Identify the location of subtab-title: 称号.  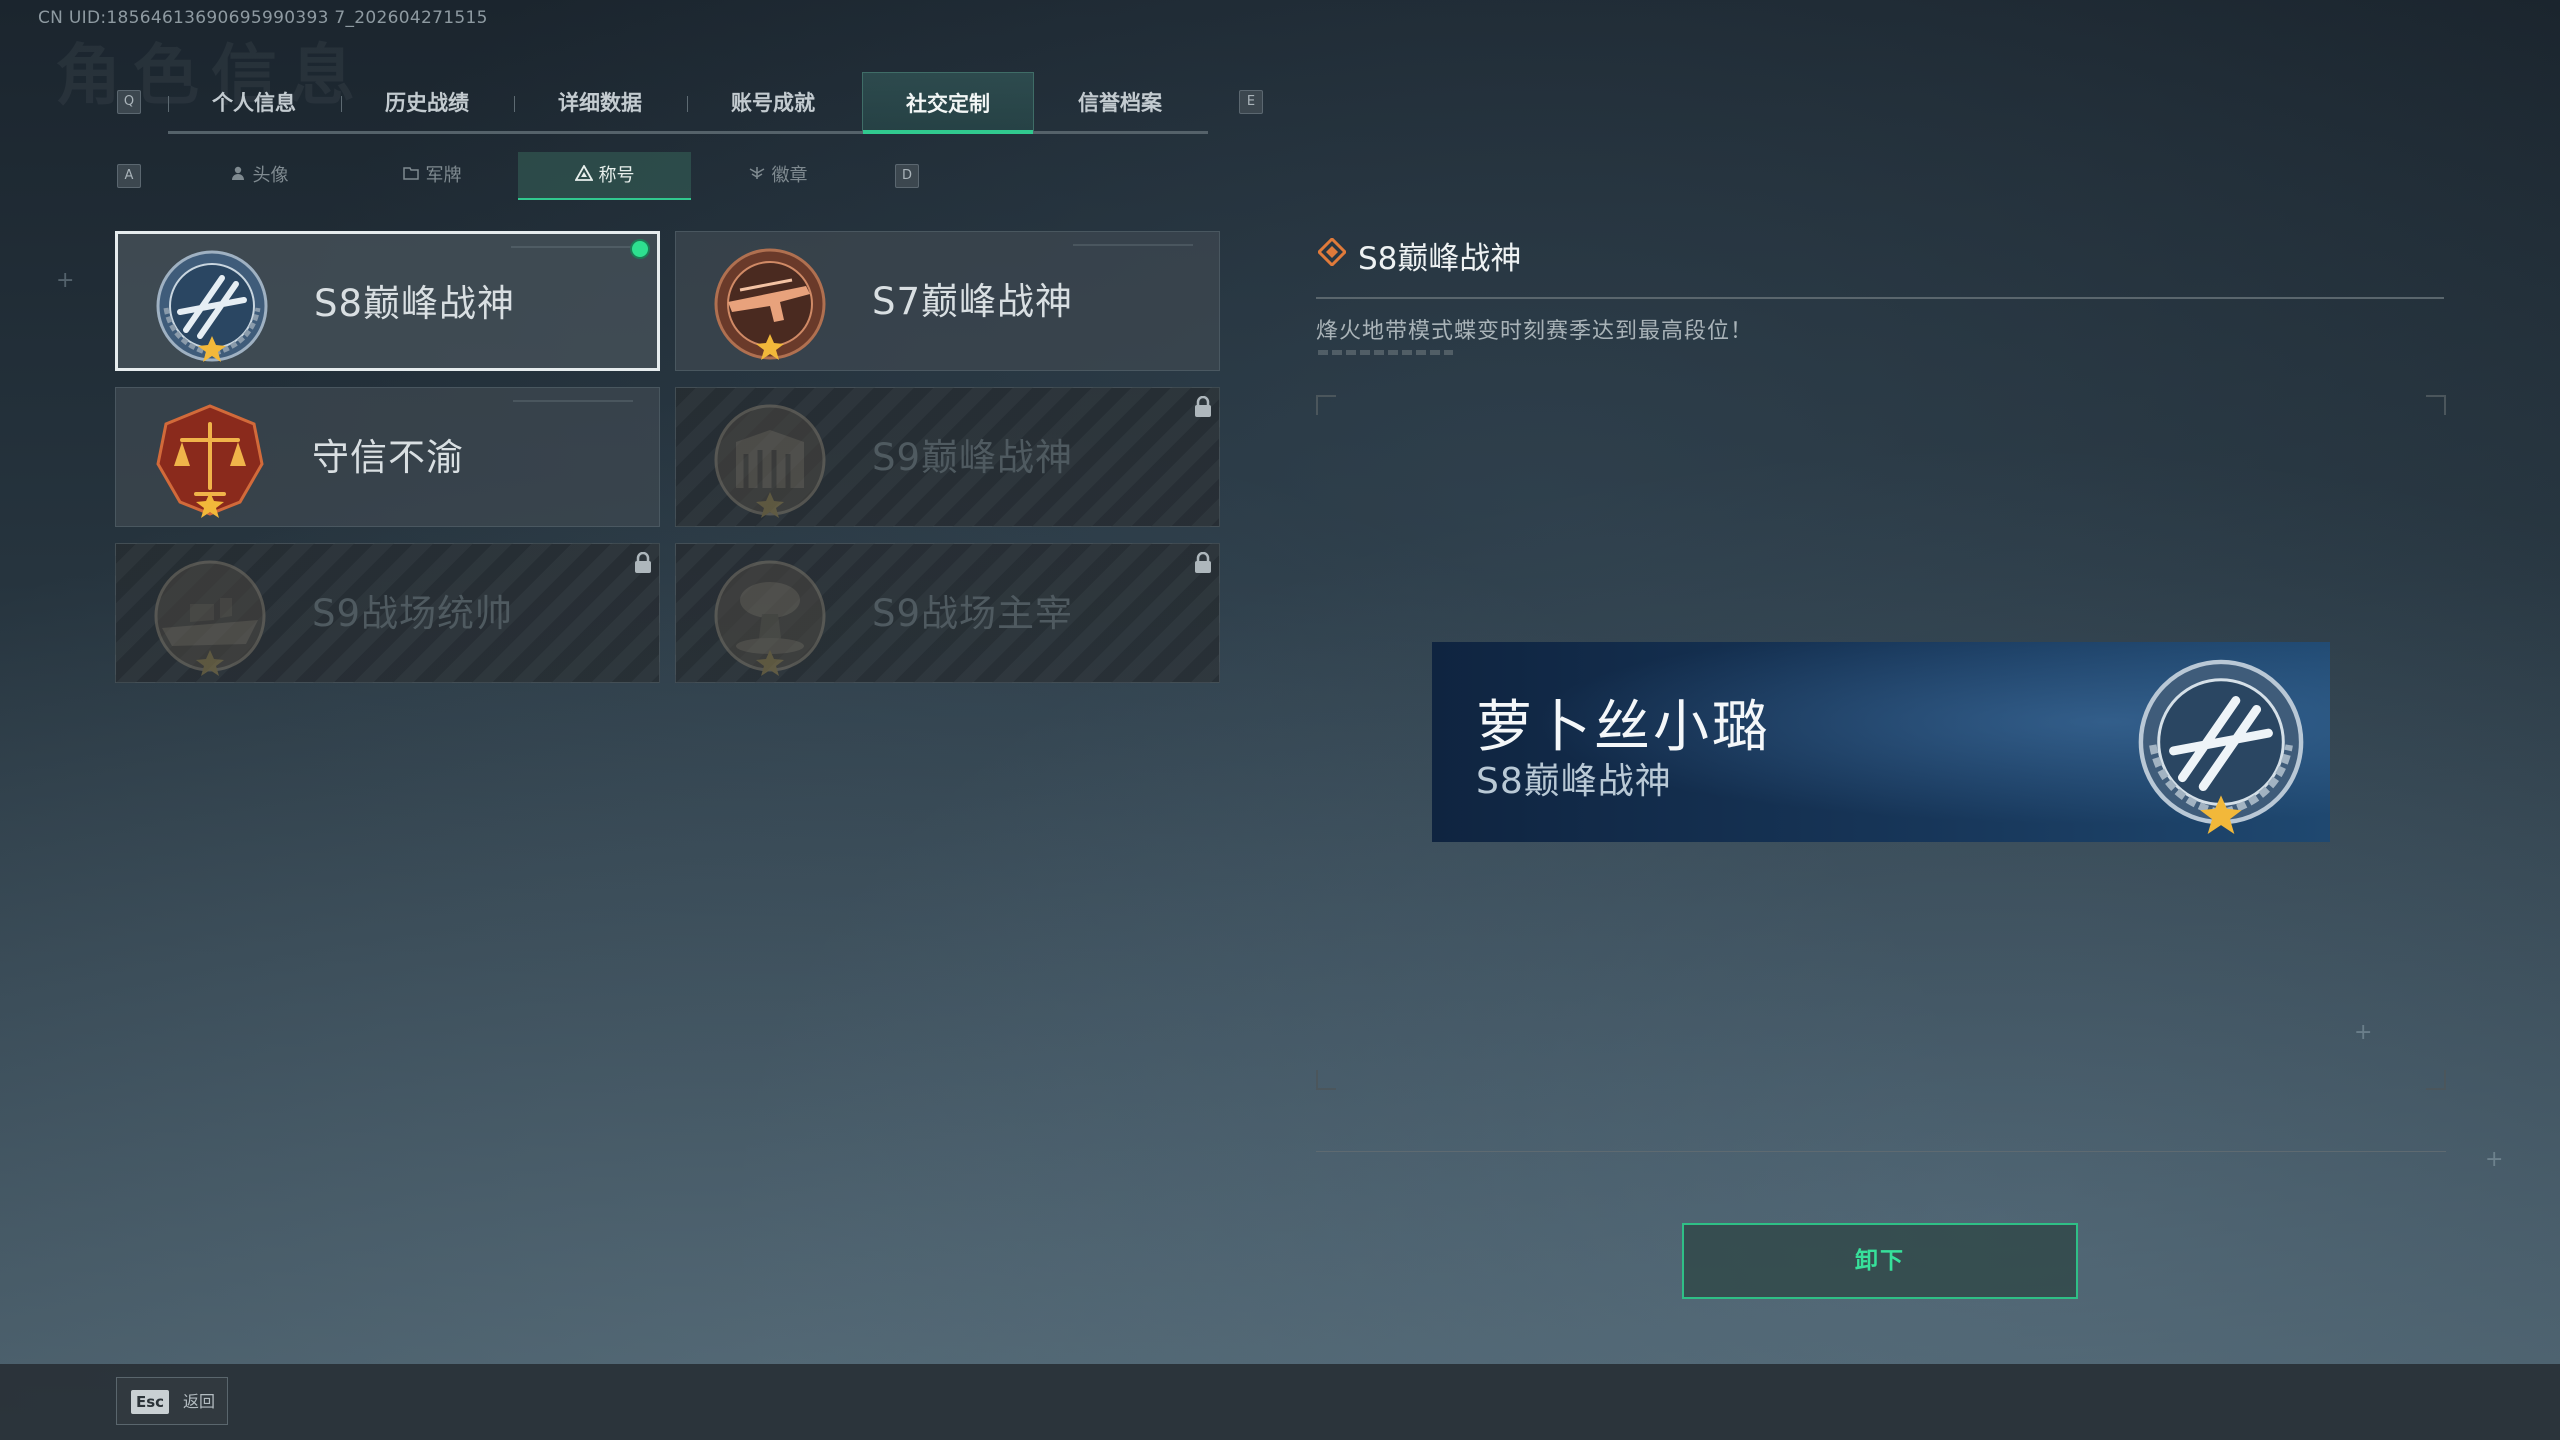
(604, 176).